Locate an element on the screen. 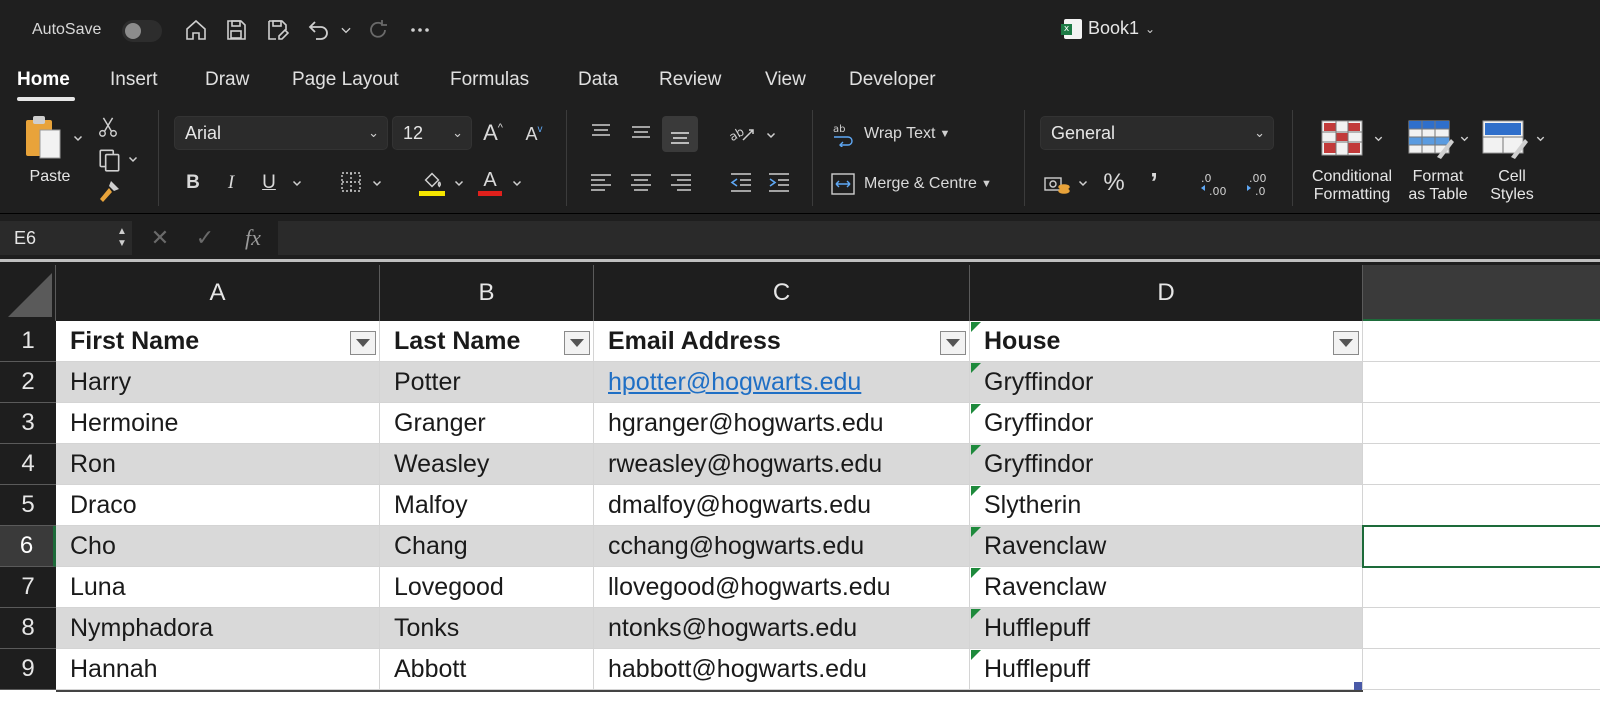  align-right-icon is located at coordinates (681, 182).